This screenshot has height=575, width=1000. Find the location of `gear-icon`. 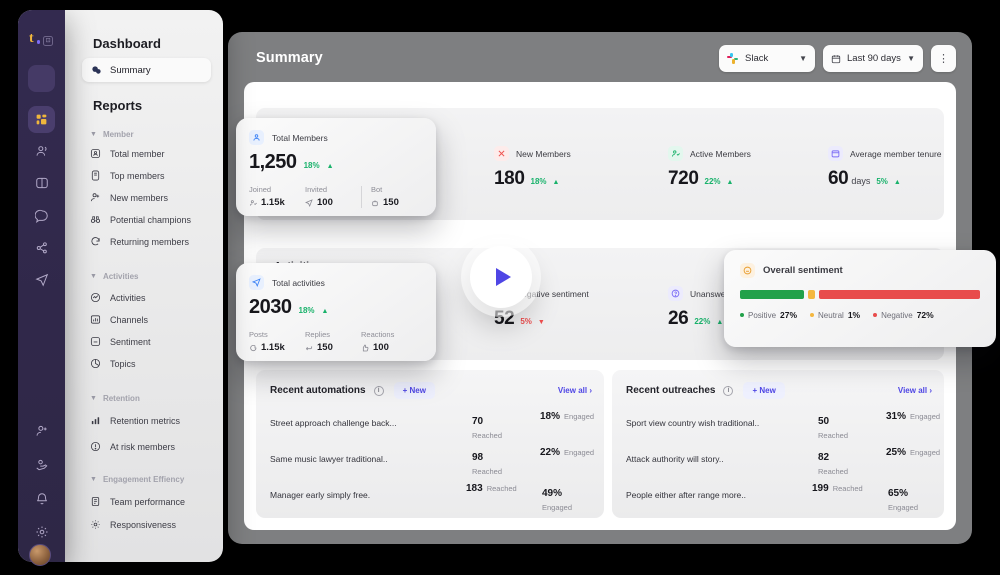

gear-icon is located at coordinates (41, 531).